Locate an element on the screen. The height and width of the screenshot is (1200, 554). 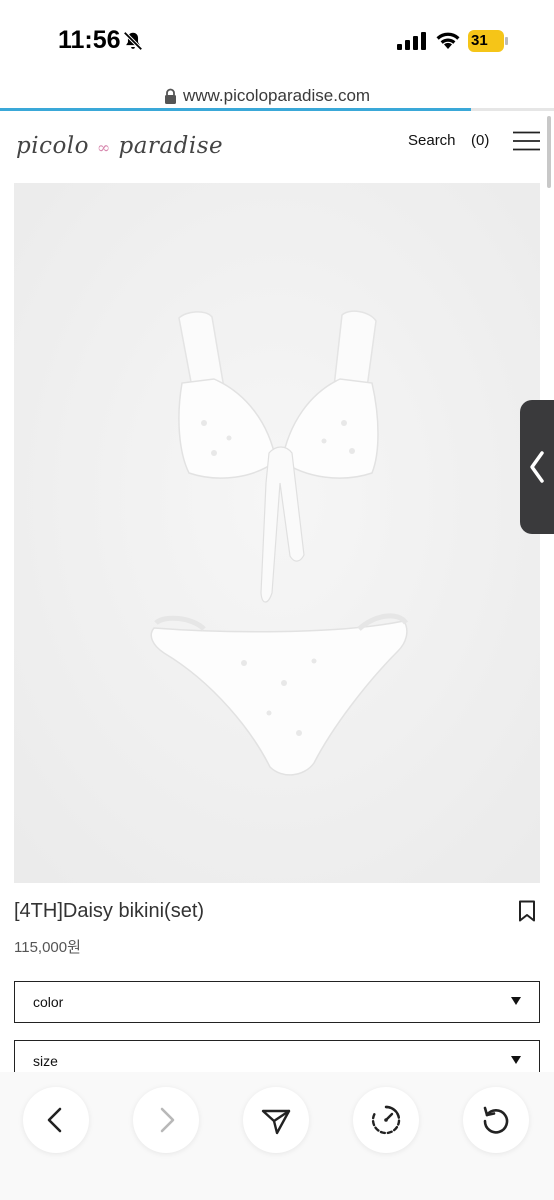
cart-link: (0) is located at coordinates (480, 140).